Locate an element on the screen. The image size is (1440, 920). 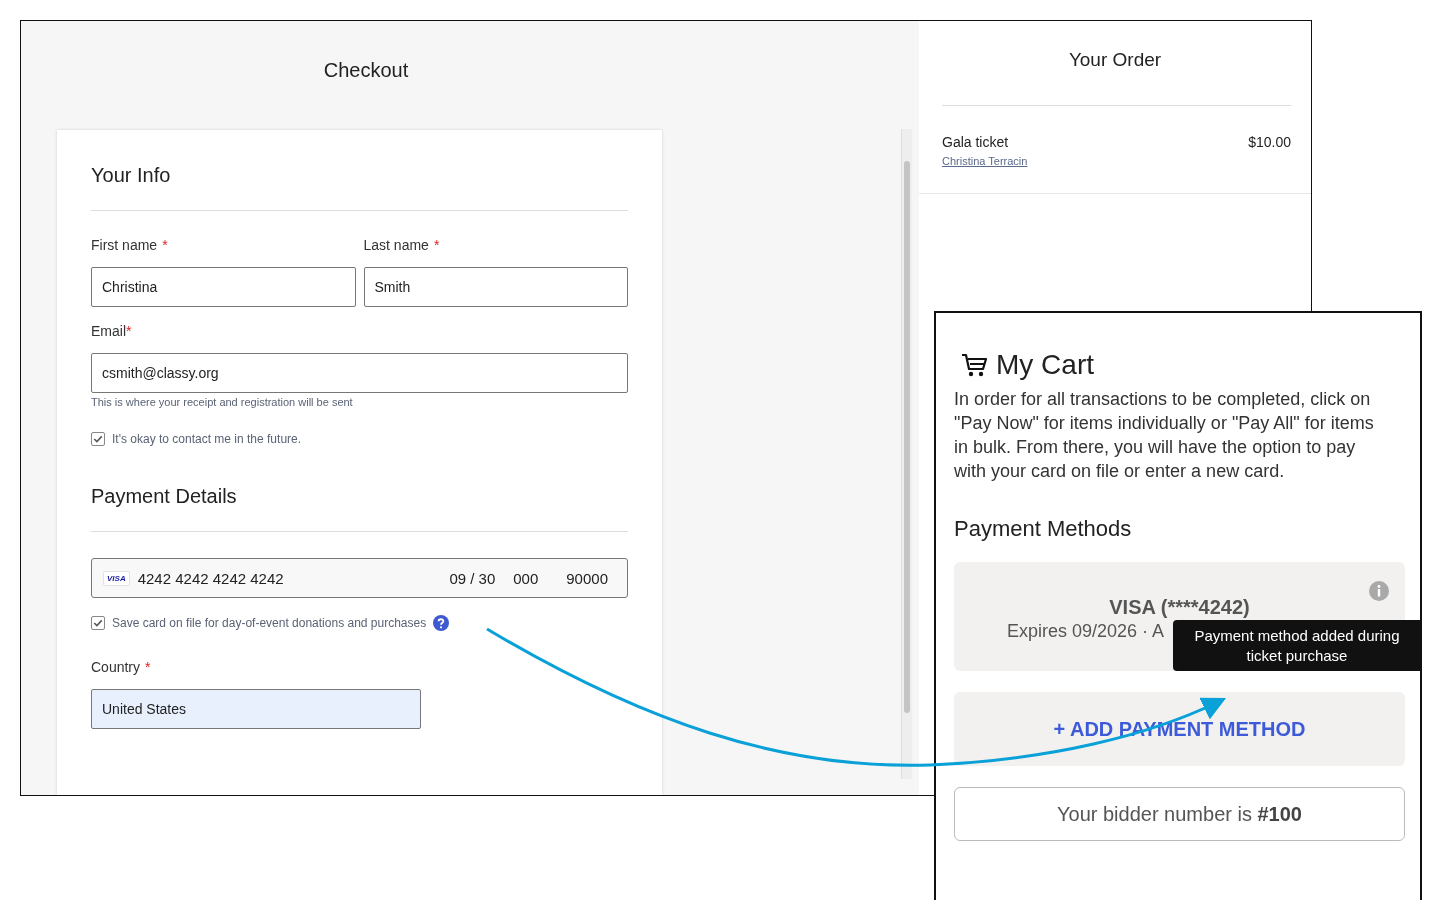
section-heading: Payment Methods is located at coordinates (1043, 529).